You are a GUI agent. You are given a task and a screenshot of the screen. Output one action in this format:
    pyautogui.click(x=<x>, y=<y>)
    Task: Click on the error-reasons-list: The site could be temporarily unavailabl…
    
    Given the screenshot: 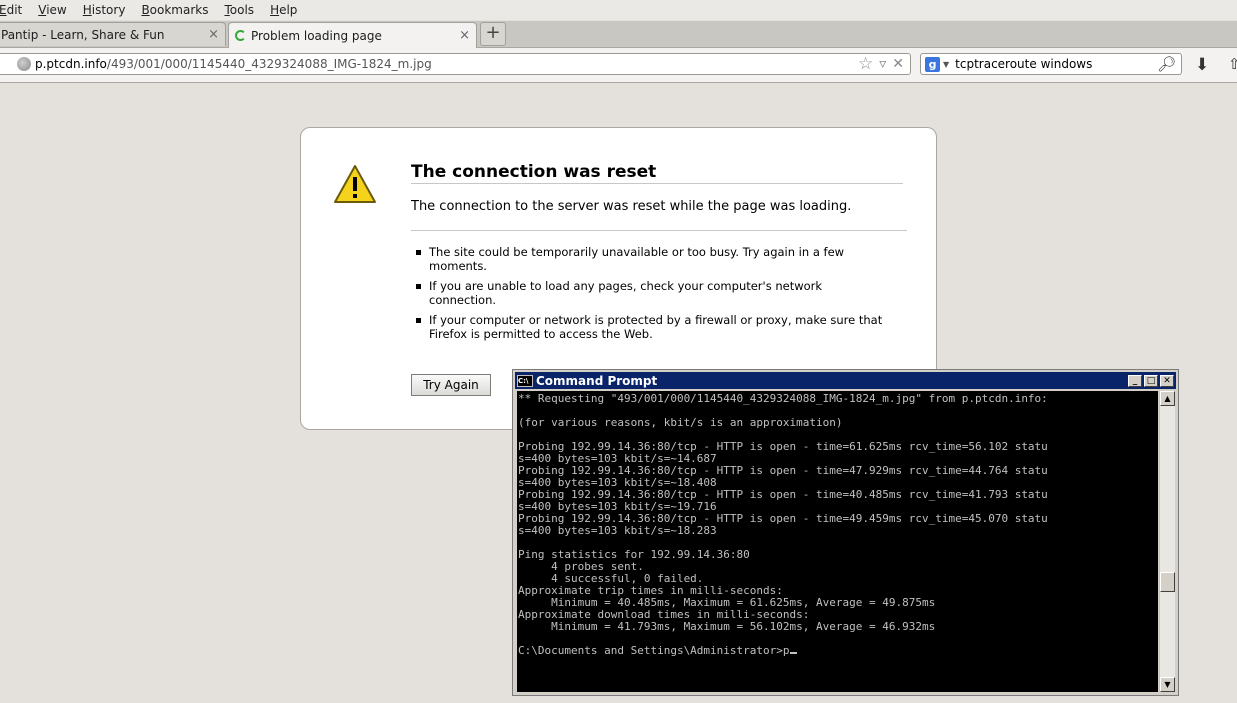 What is the action you would take?
    pyautogui.click(x=651, y=296)
    